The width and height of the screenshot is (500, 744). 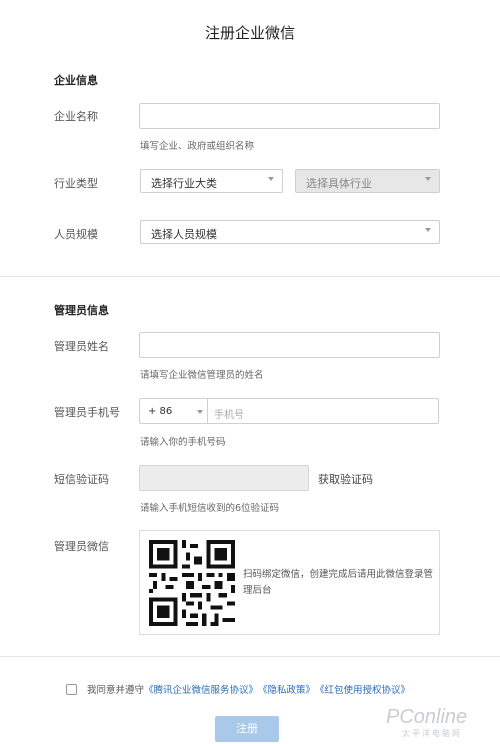 What do you see at coordinates (290, 232) in the screenshot?
I see `size-select: 选择人员规模` at bounding box center [290, 232].